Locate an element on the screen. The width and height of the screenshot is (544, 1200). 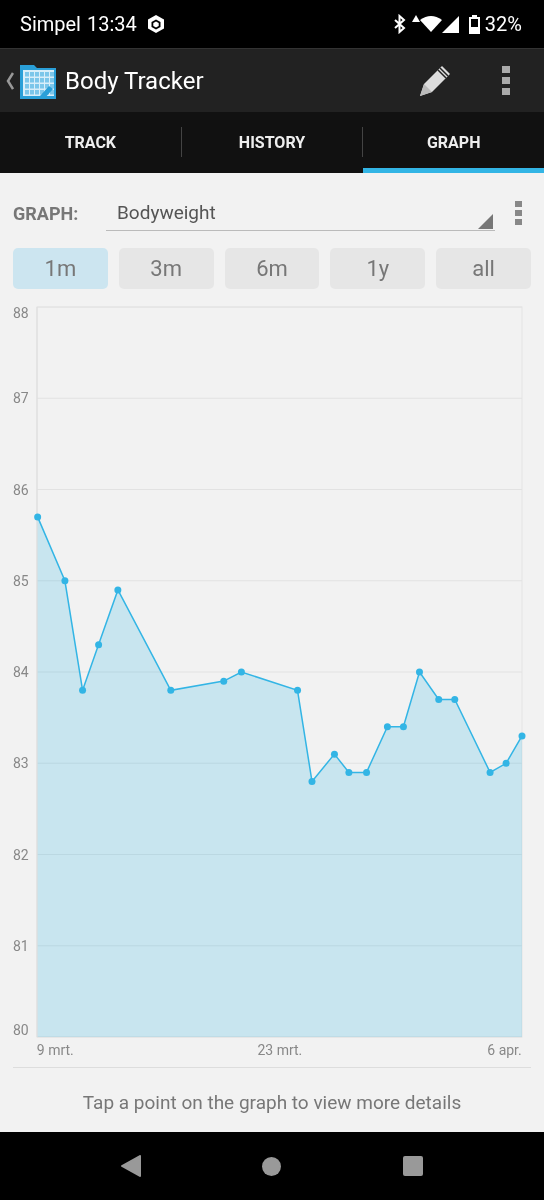
y-axis-label: 86 is located at coordinates (21, 489).